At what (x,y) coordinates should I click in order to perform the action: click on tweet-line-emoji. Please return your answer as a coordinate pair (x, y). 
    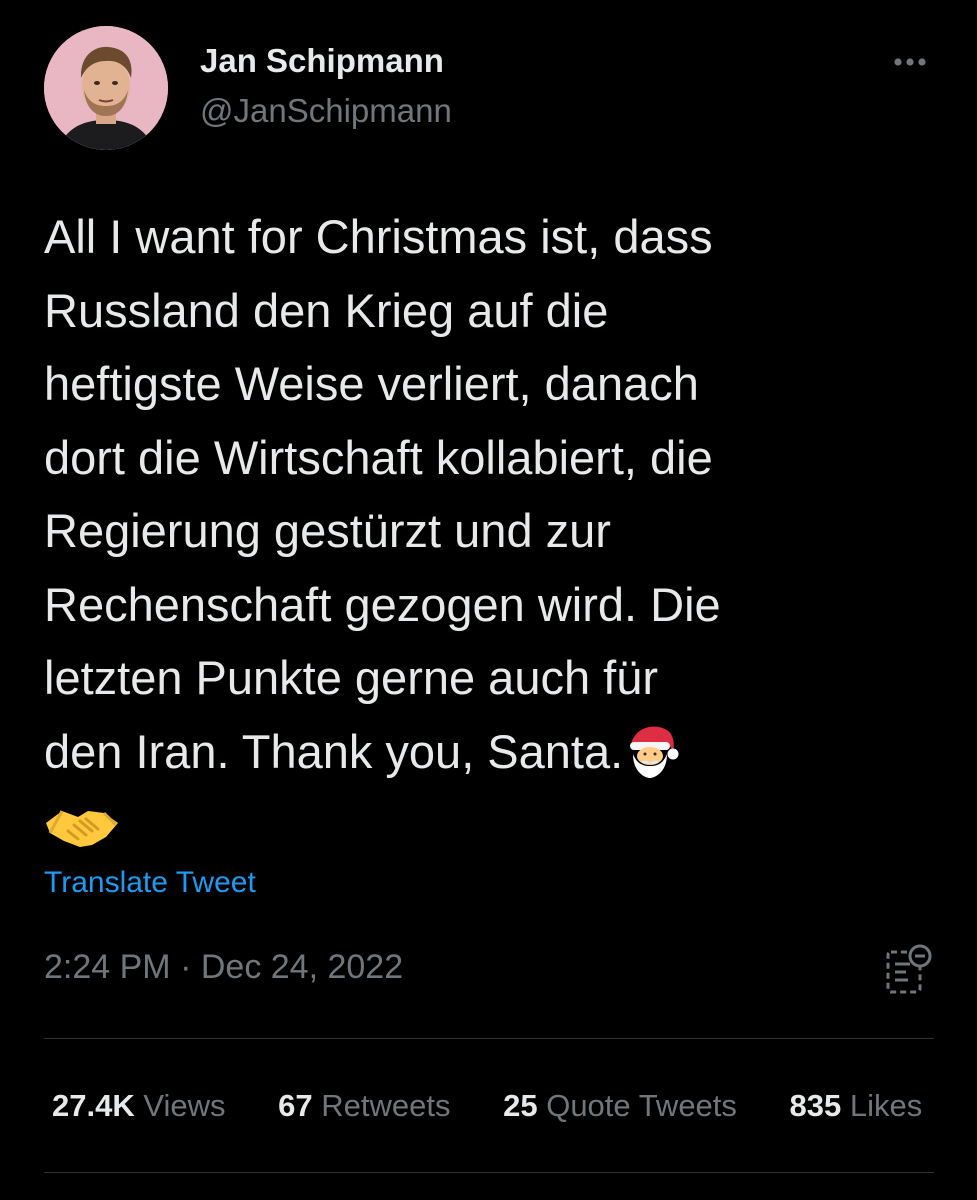
    Looking at the image, I should click on (494, 825).